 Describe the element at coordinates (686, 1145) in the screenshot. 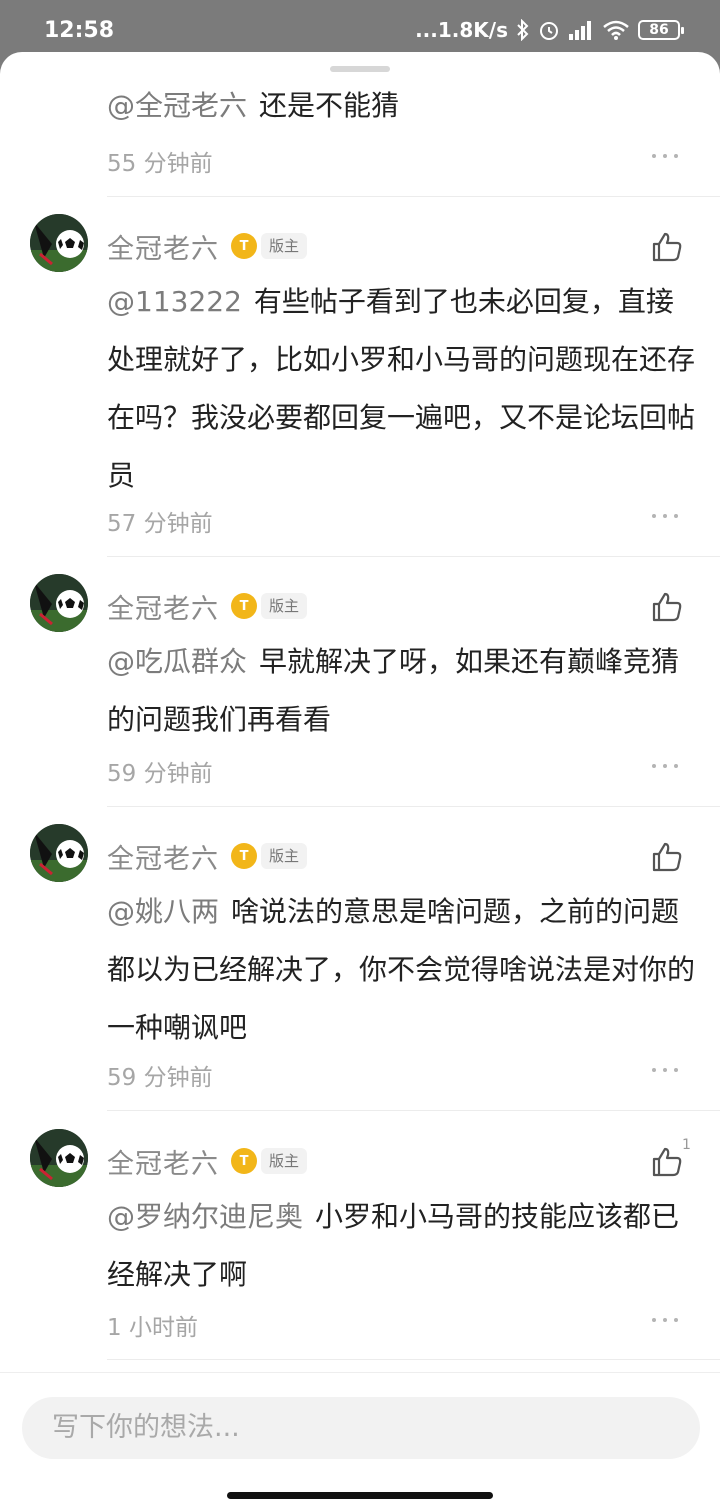

I see `like-count: 1` at that location.